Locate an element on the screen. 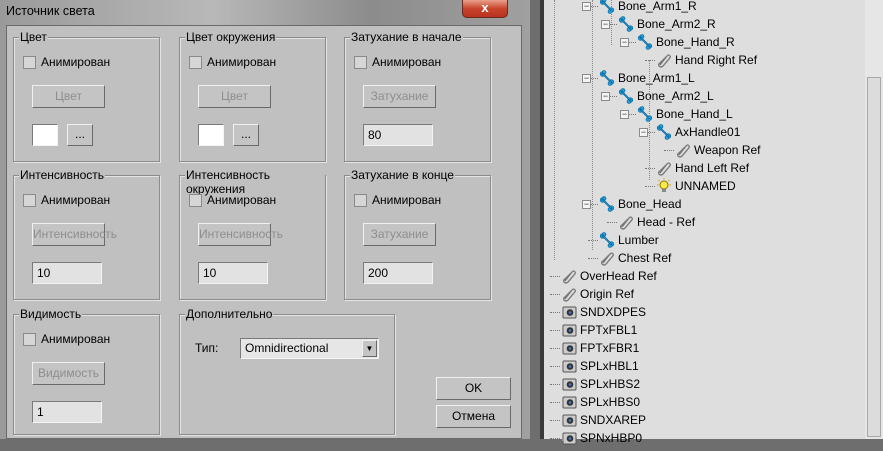  tree-item: SPNxHBP0 is located at coordinates (704, 438).